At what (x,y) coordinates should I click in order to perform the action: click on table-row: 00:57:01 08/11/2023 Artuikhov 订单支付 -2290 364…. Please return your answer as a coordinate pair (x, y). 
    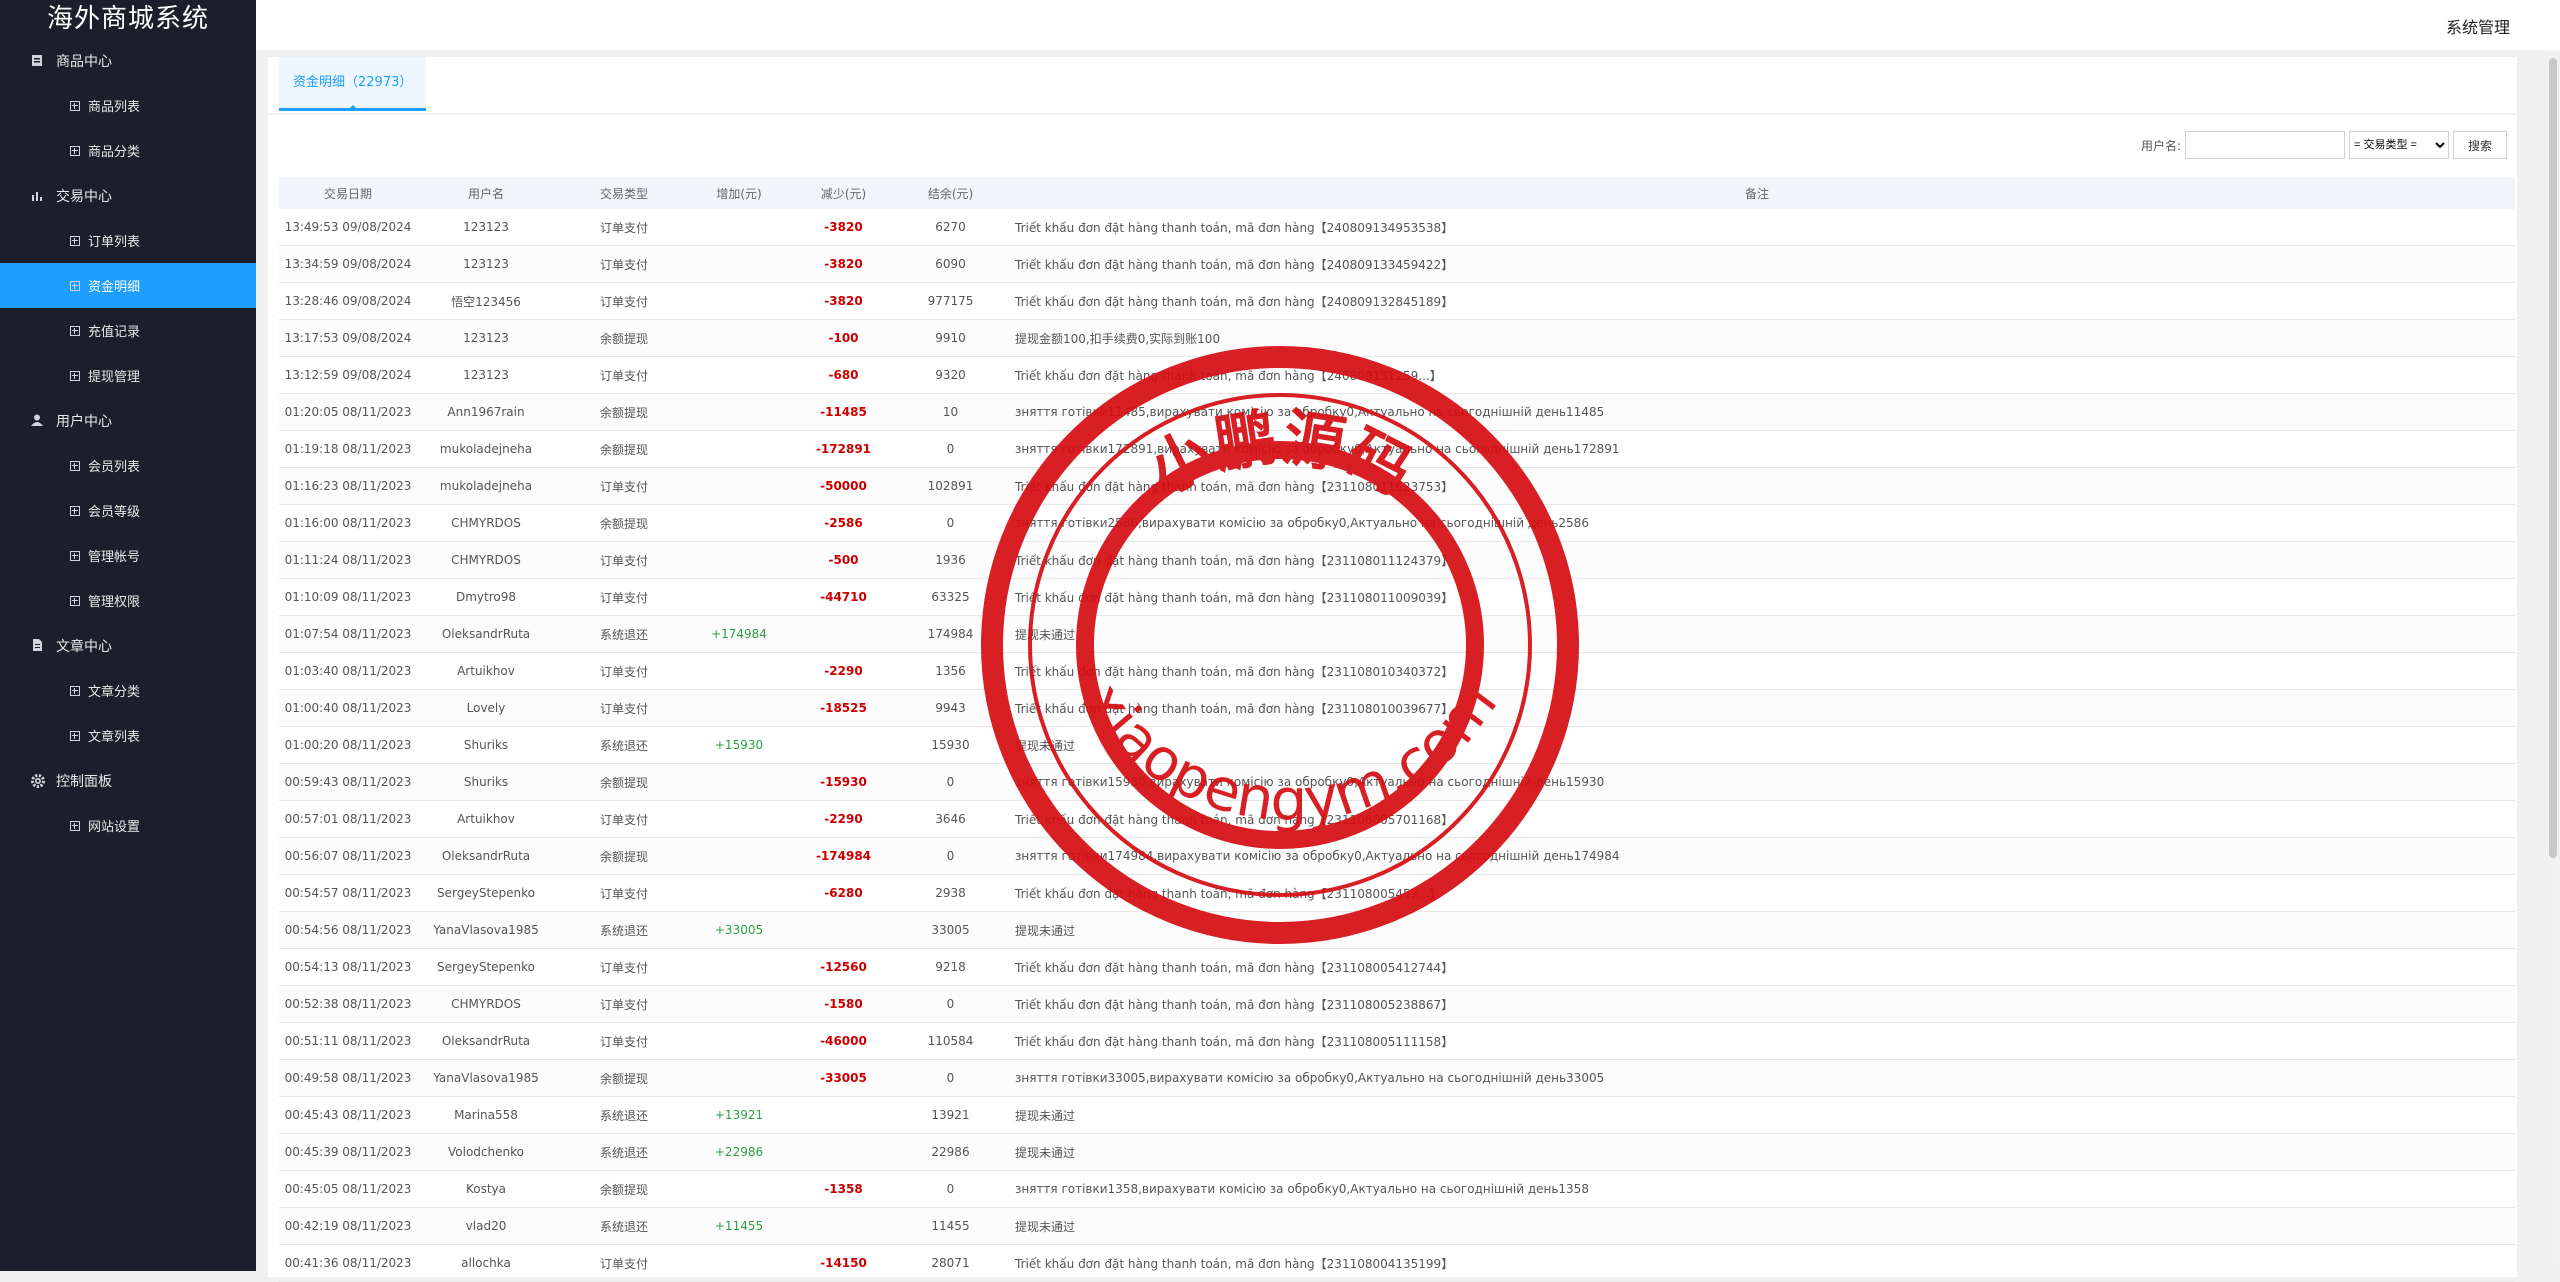
    Looking at the image, I should click on (1397, 819).